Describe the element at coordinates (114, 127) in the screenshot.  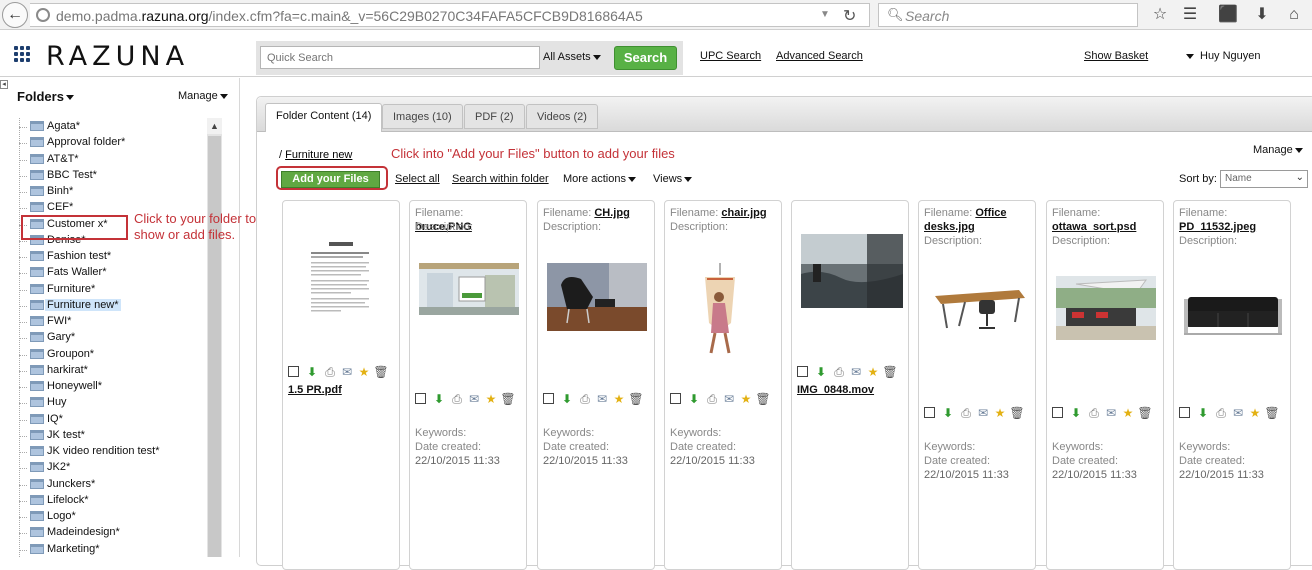
I see `folder-item: Agata*` at that location.